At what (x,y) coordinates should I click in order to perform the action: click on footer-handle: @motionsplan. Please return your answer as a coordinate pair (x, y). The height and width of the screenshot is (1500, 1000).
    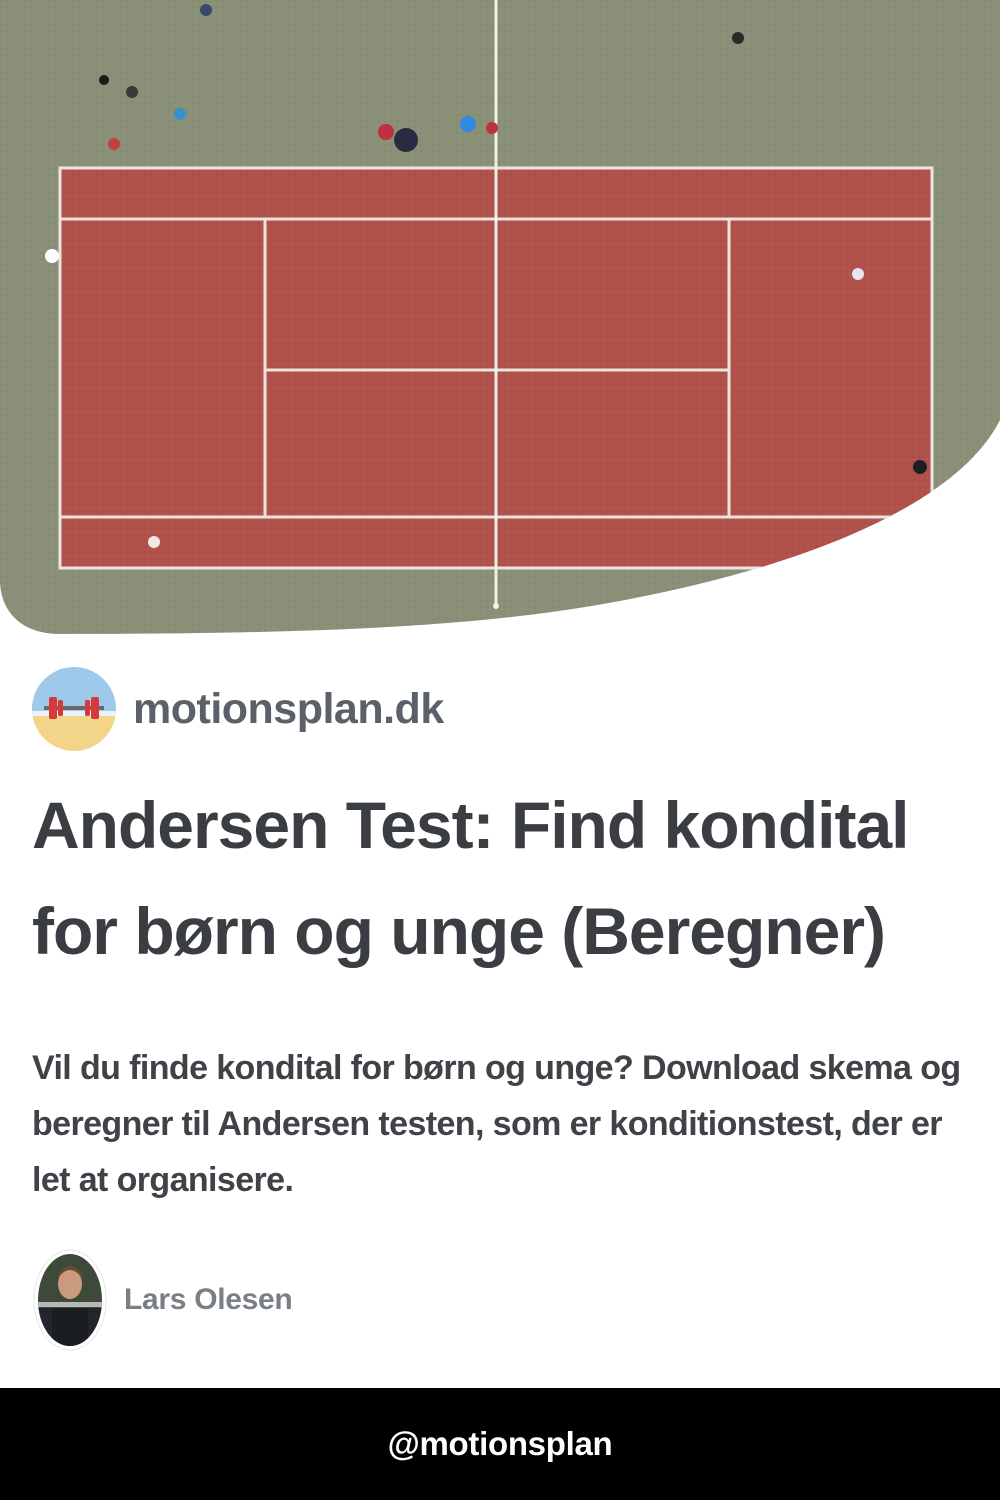
    Looking at the image, I should click on (500, 1444).